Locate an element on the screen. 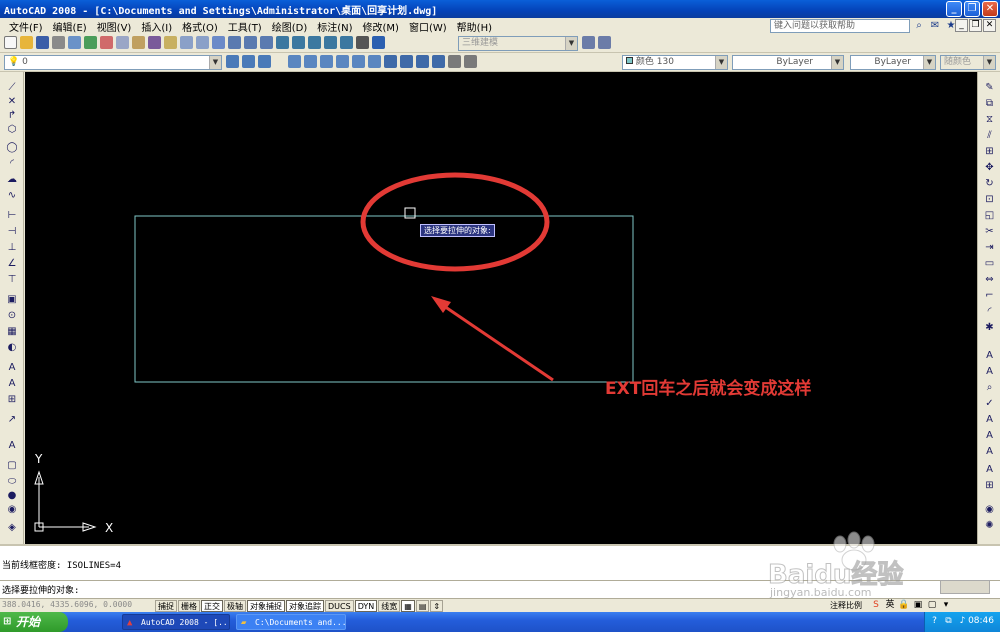 The width and height of the screenshot is (1000, 632). chamfer-icon: ⌐ is located at coordinates (989, 296).